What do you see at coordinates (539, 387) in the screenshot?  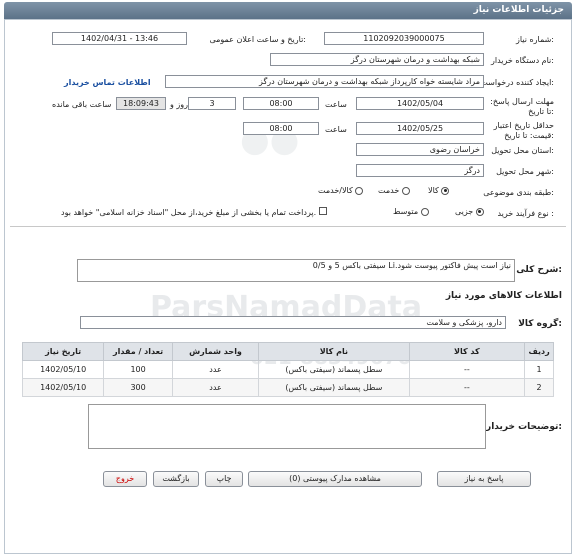 I see `cell-row: 2` at bounding box center [539, 387].